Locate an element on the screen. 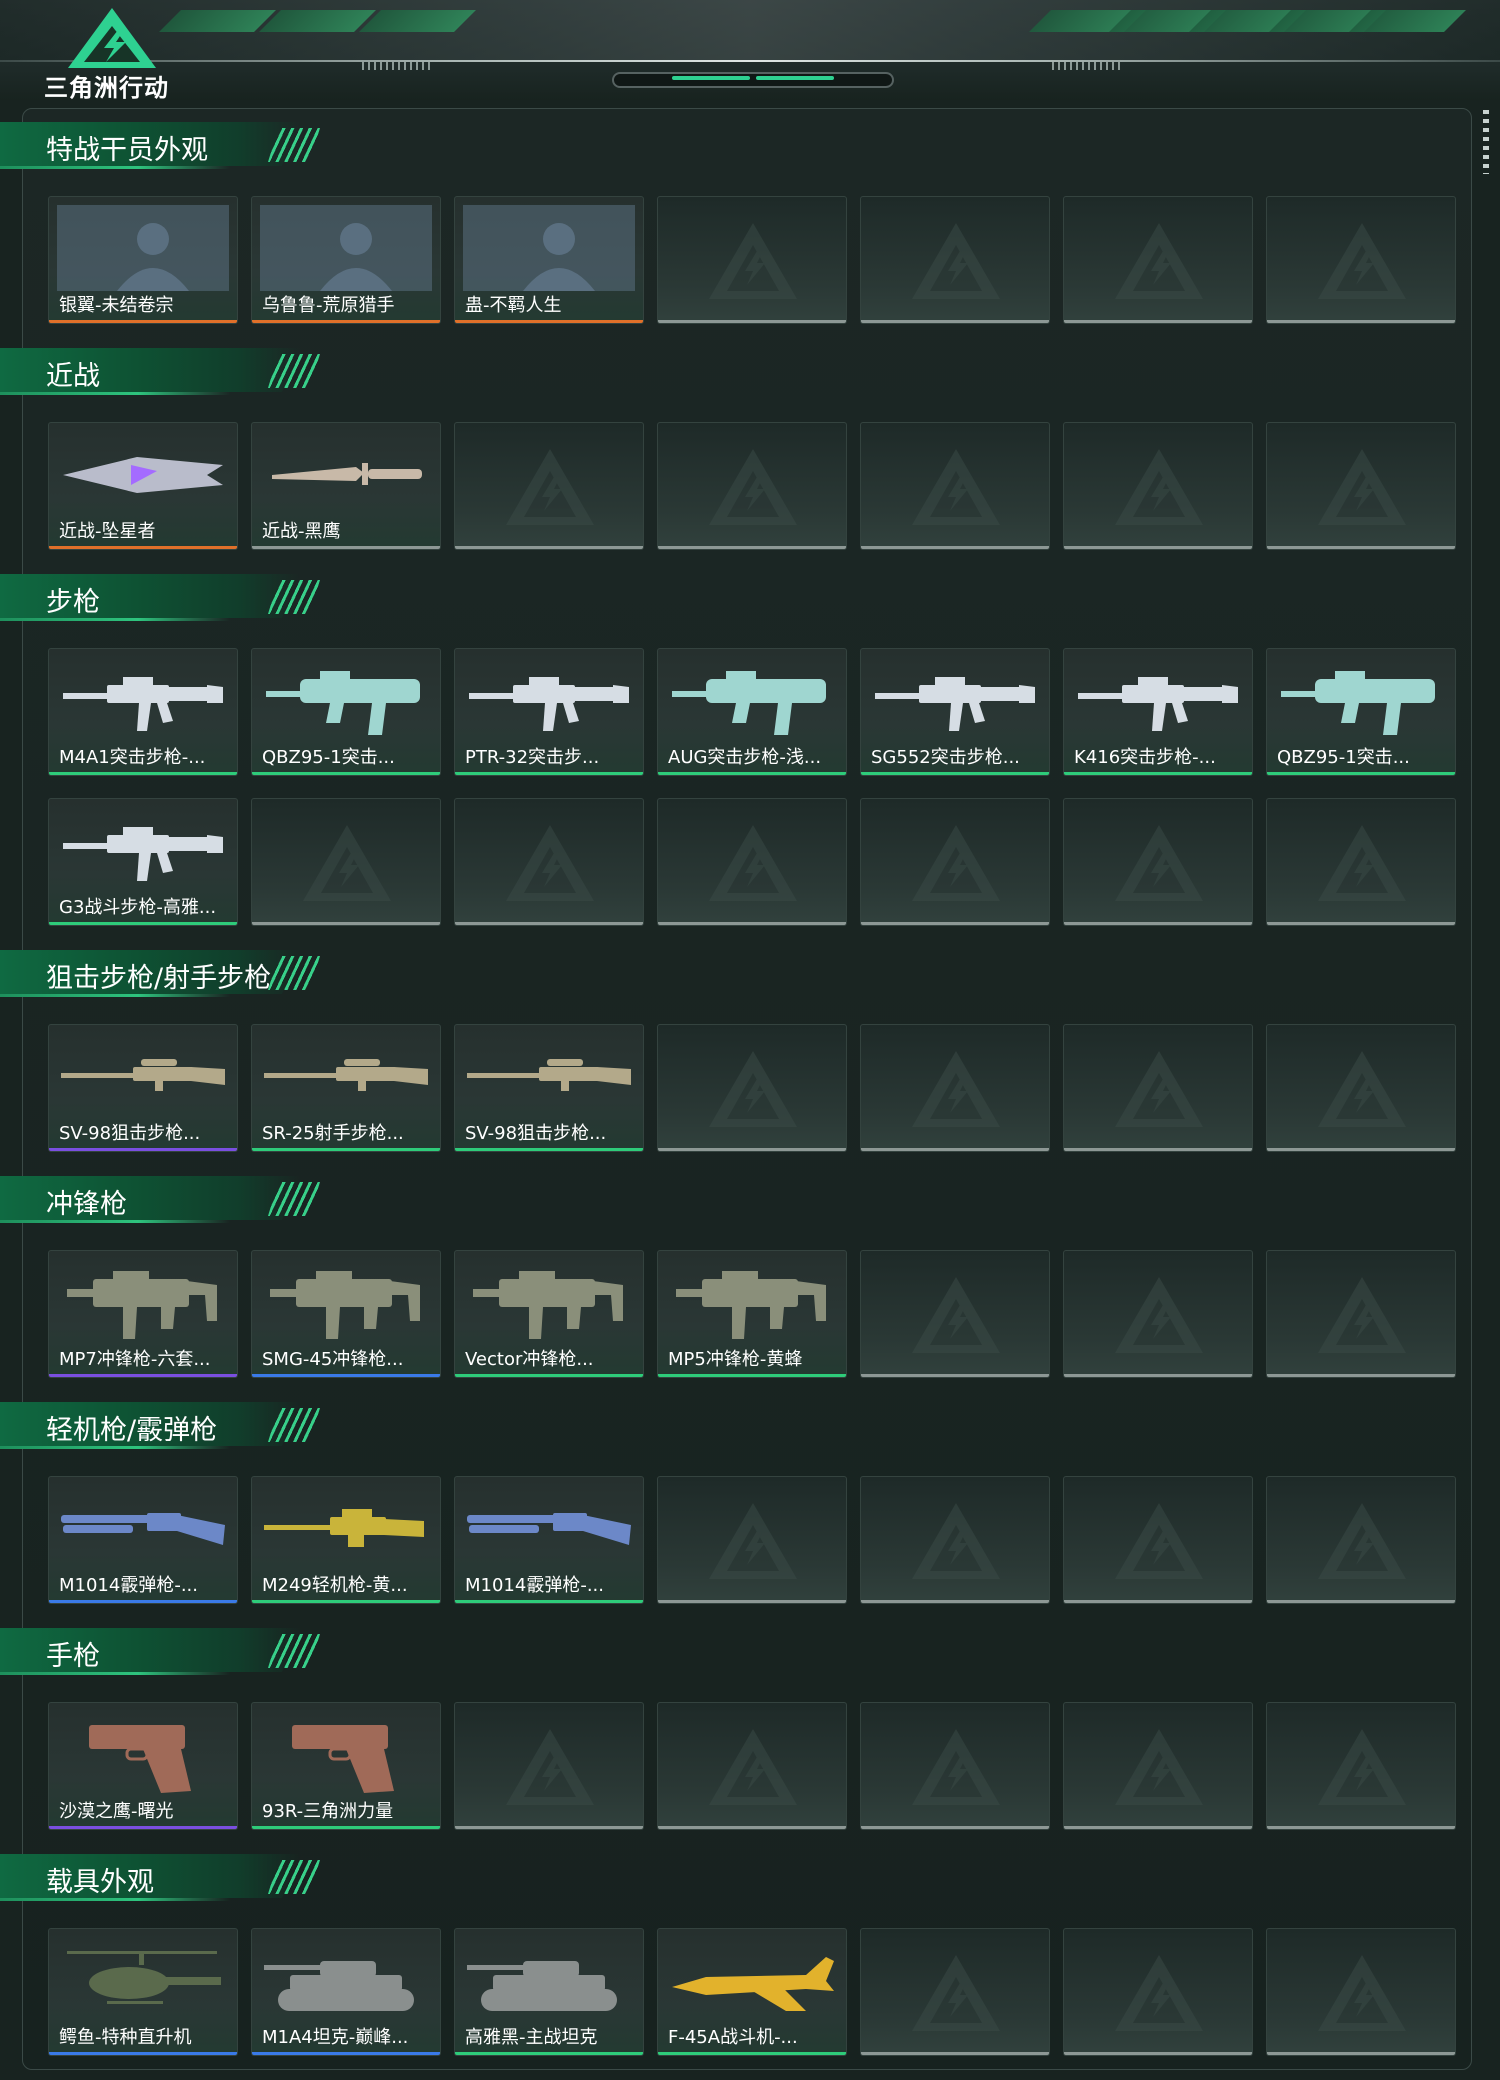 This screenshot has height=2080, width=1500. shotgun-icon is located at coordinates (143, 1528).